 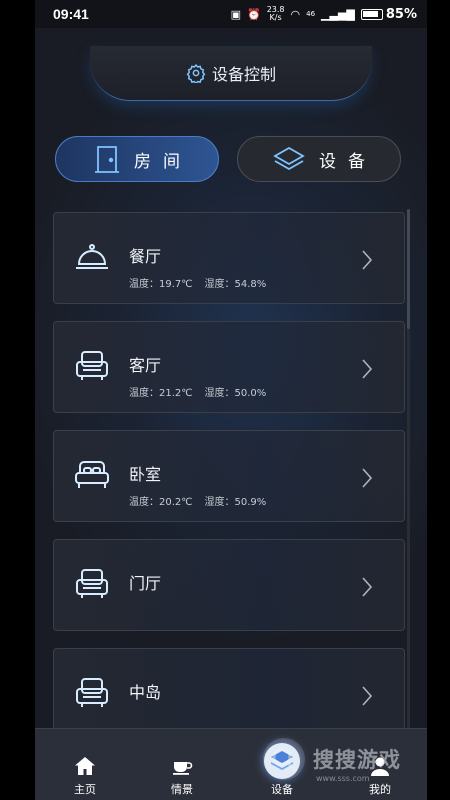 I want to click on bed-icon, so click(x=92, y=474).